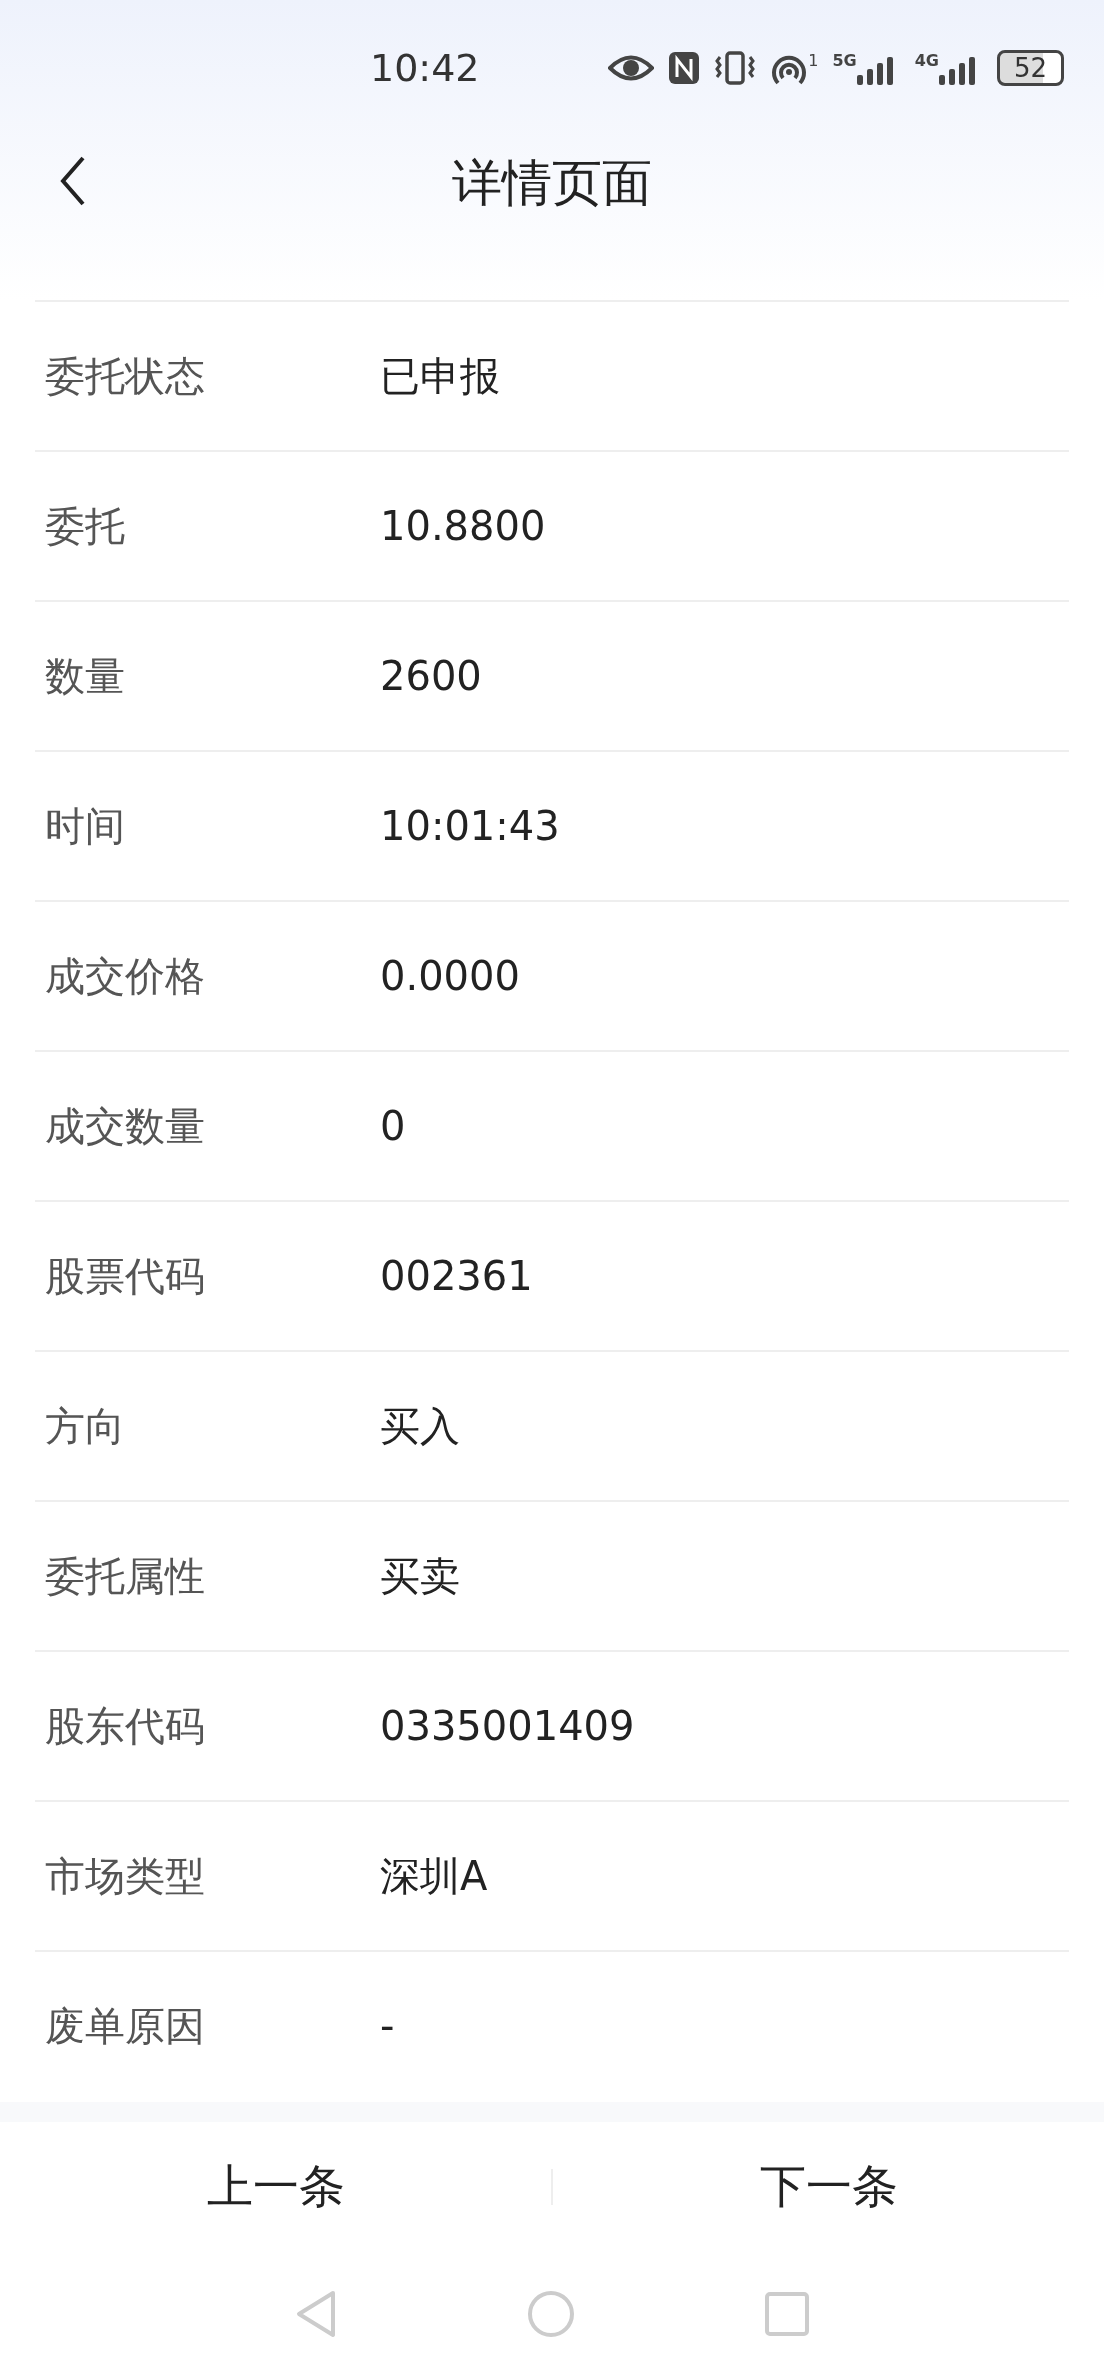 The height and width of the screenshot is (2376, 1104). Describe the element at coordinates (813, 60) in the screenshot. I see `hotspot-count: 1` at that location.